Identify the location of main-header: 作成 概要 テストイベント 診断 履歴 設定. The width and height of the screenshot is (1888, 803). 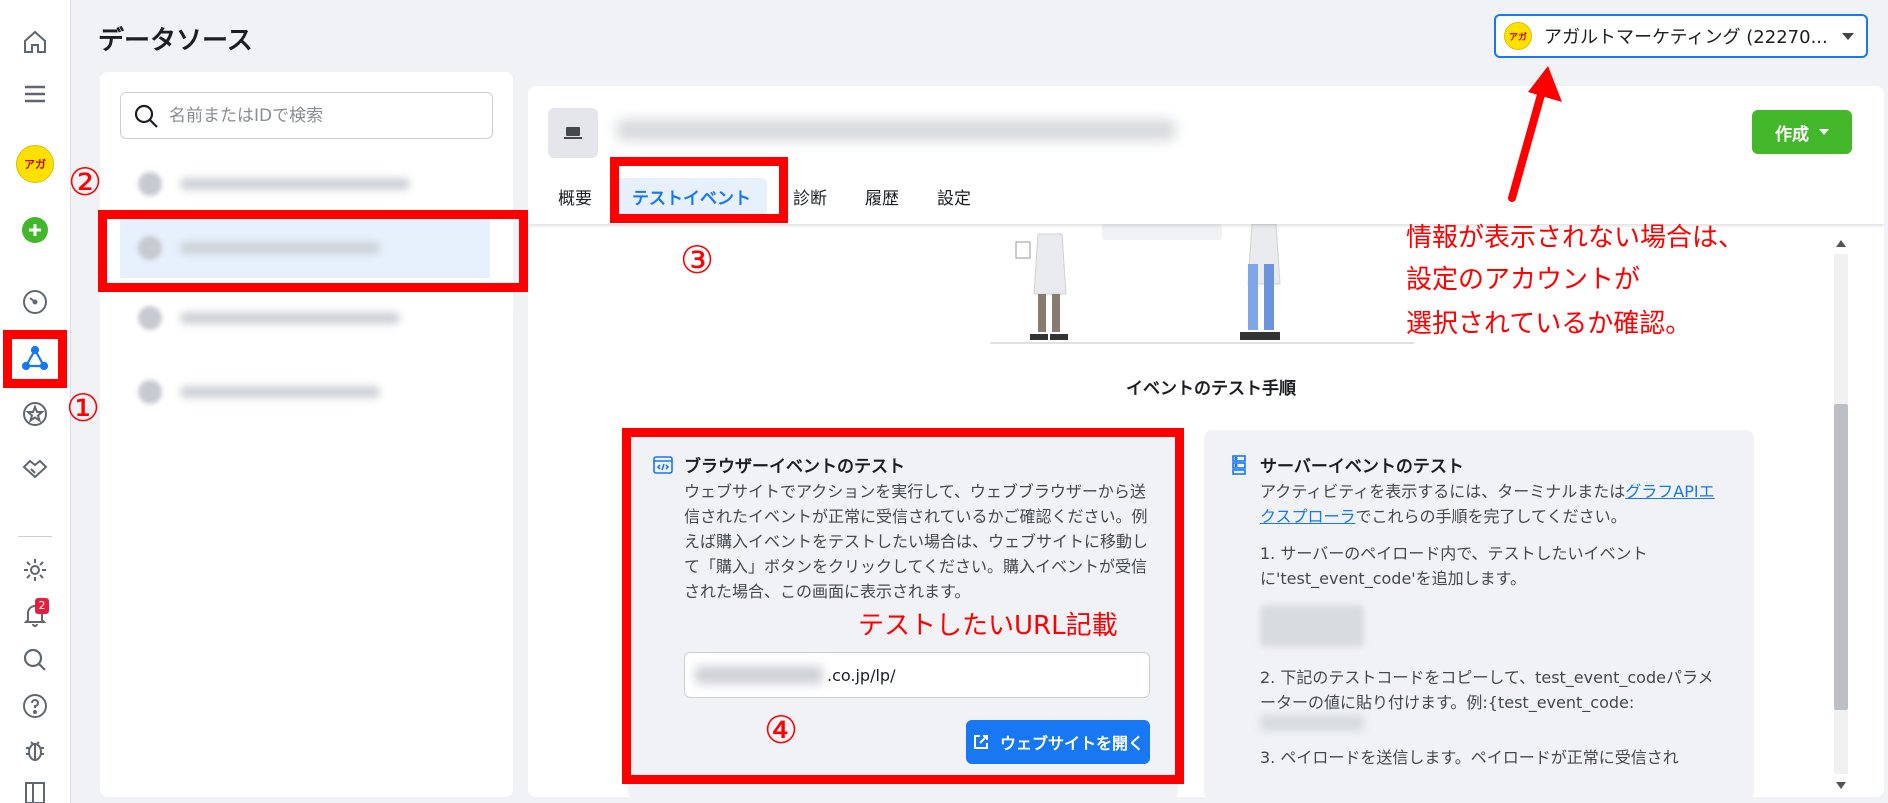
(1206, 155).